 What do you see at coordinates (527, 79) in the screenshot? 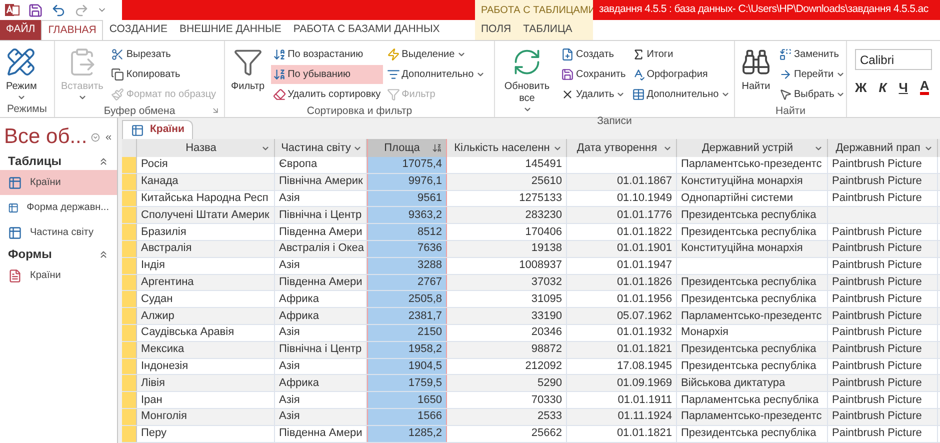
I see `ribbon-button: Обновить все` at bounding box center [527, 79].